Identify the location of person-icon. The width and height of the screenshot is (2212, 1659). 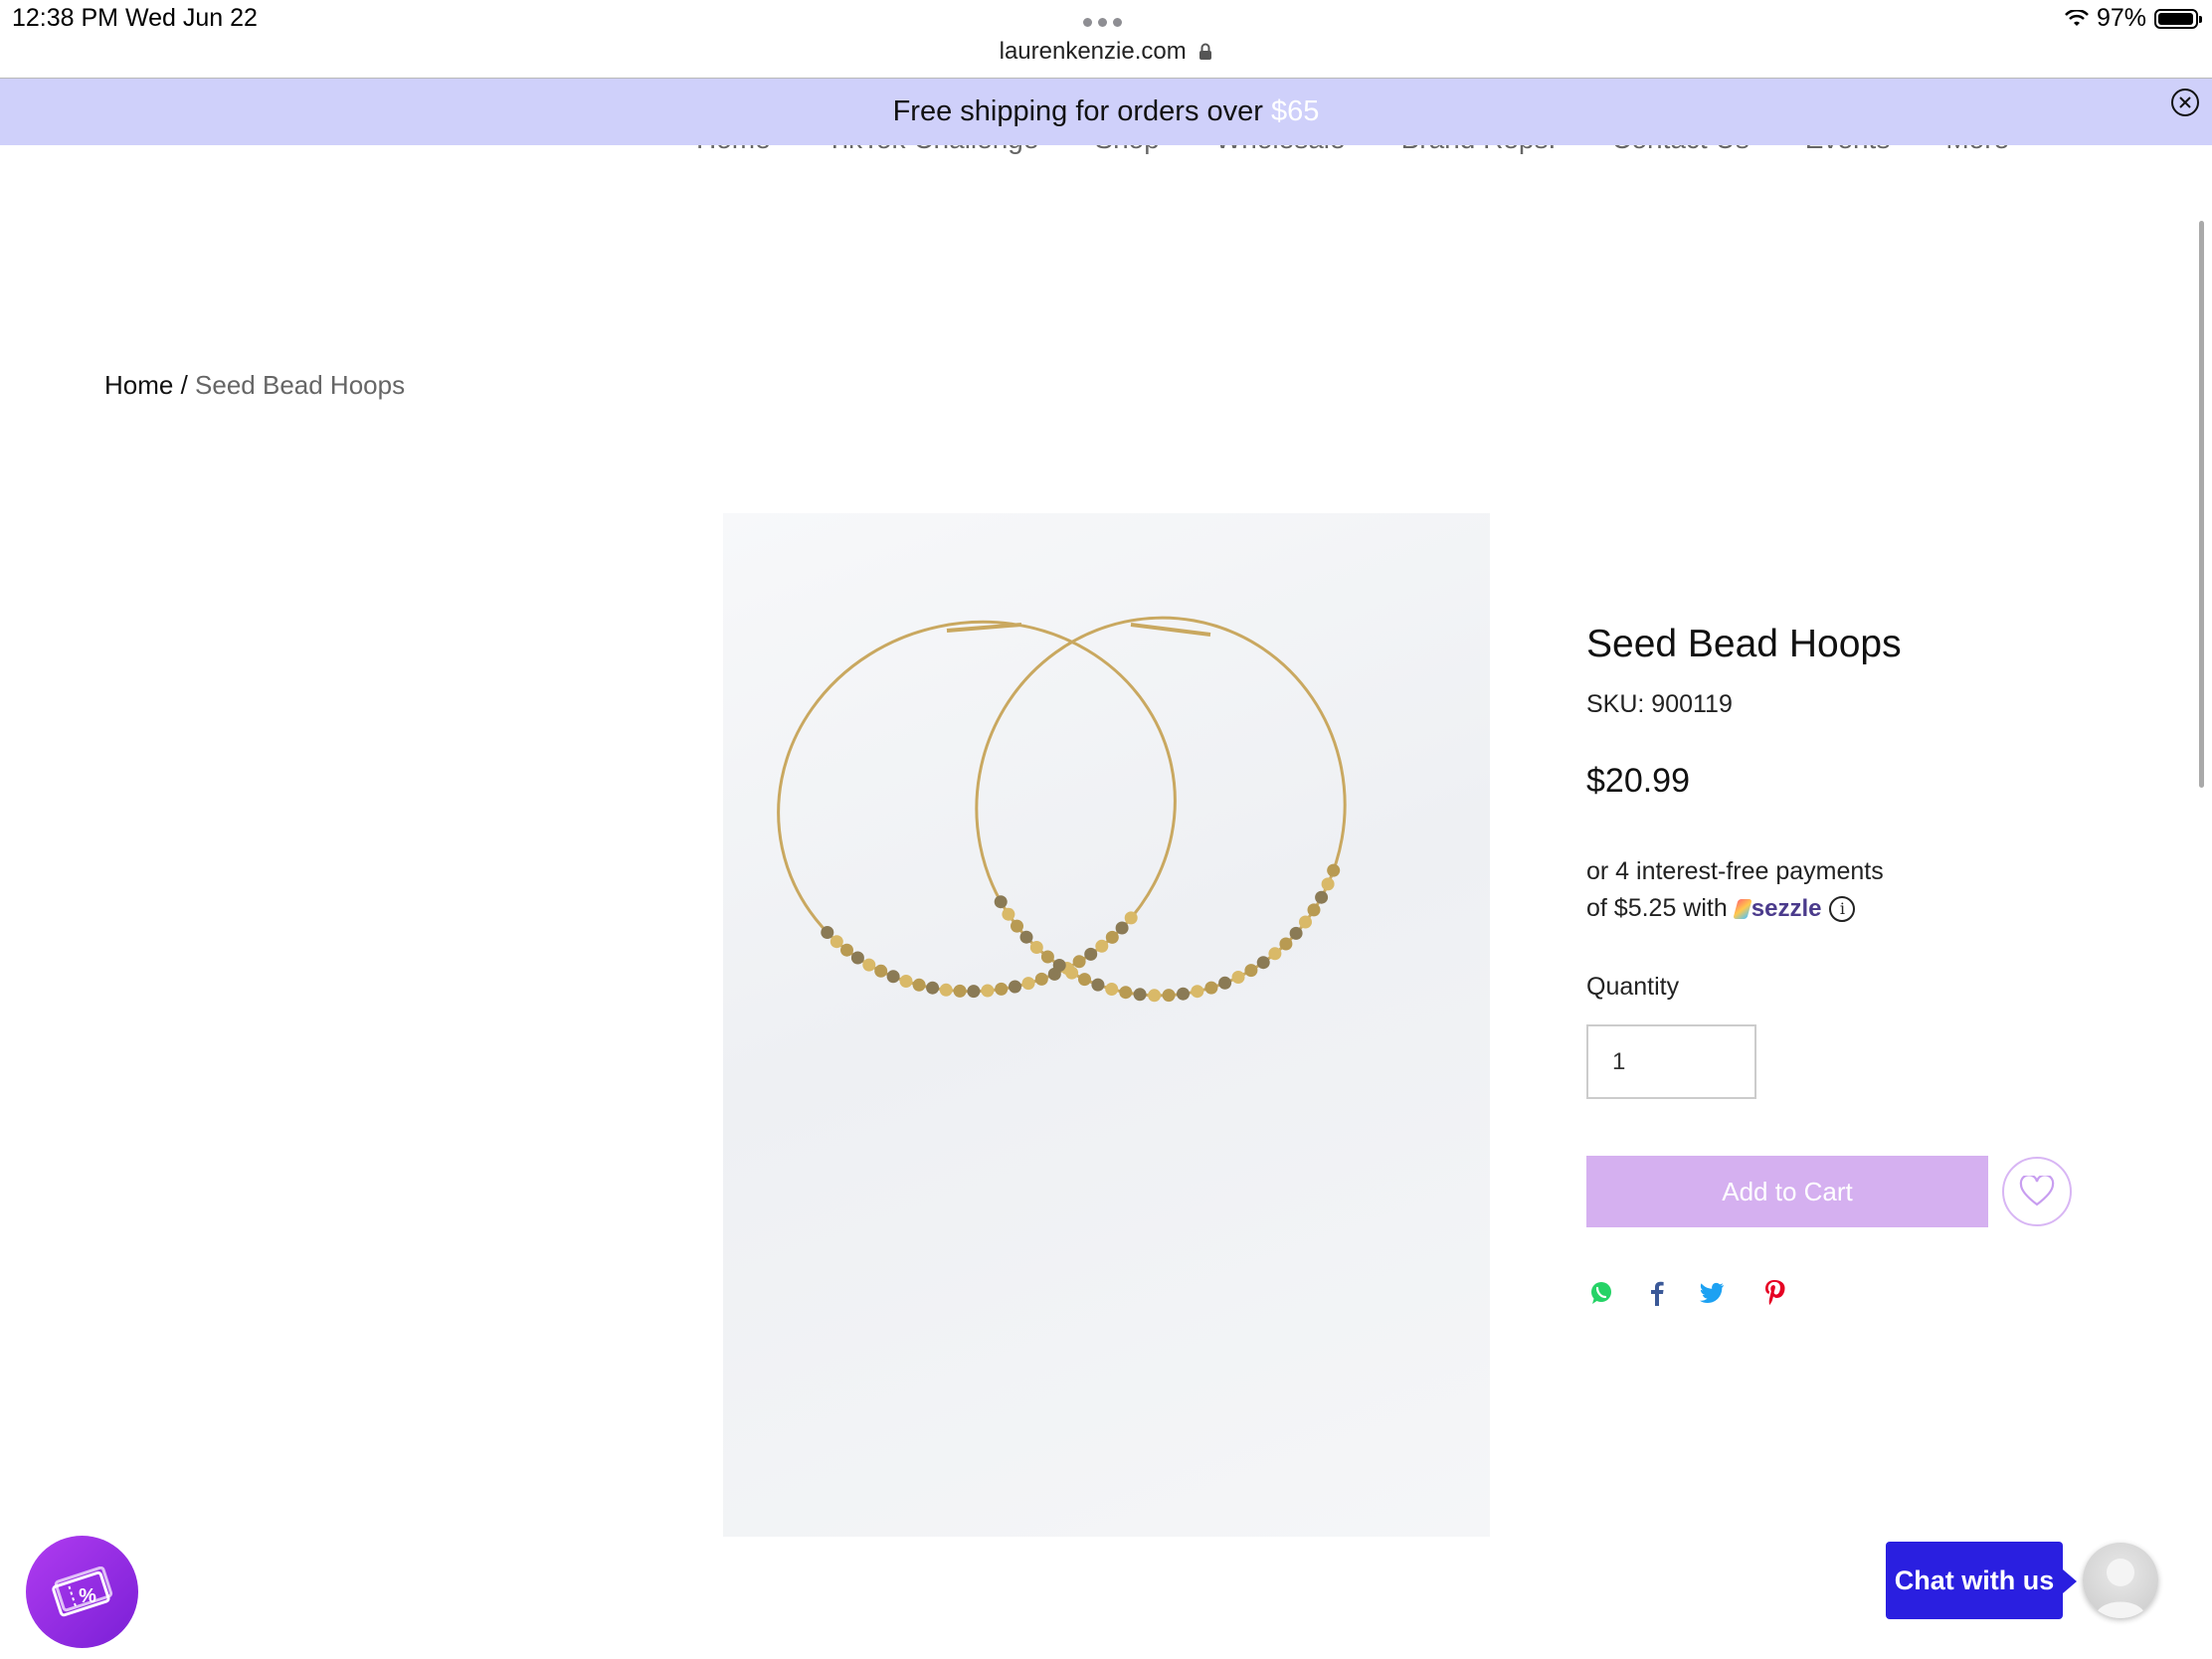
(2120, 1588).